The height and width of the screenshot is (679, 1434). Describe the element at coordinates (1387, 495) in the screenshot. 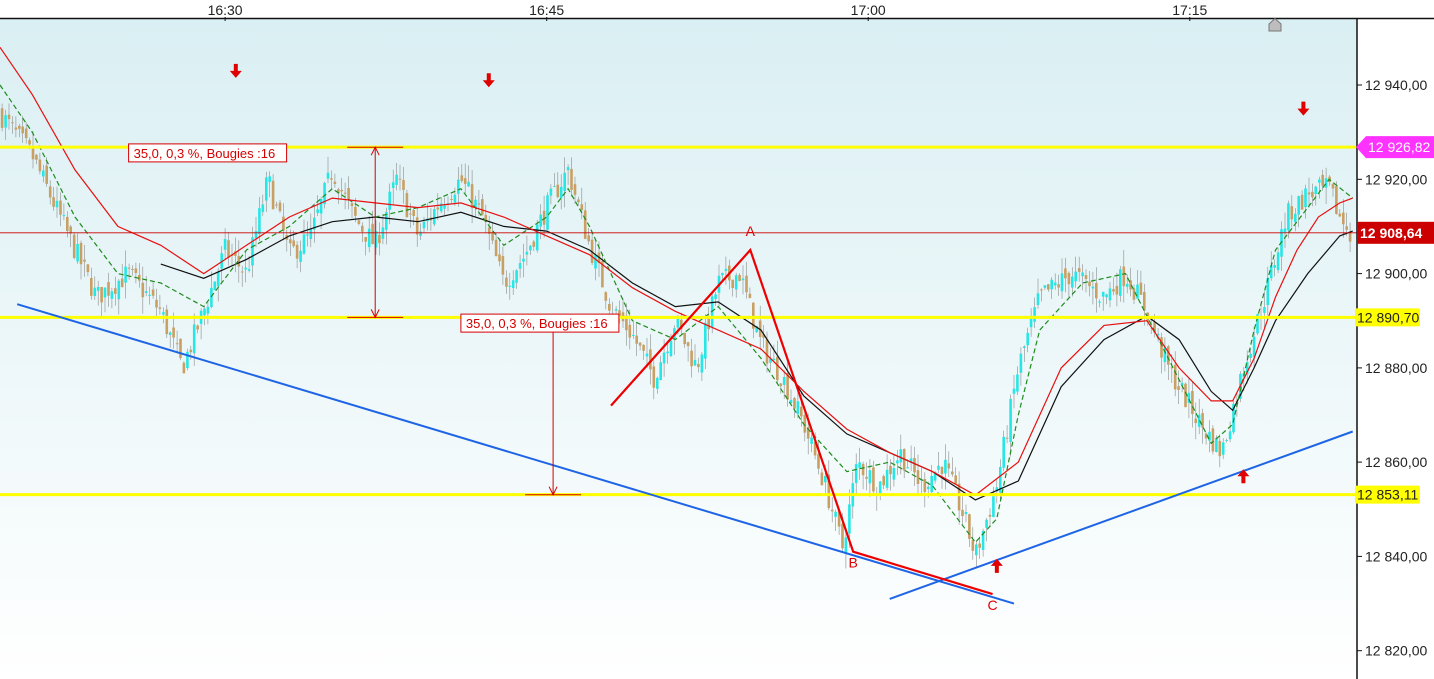

I see `level-badge-text: 12 853,11` at that location.